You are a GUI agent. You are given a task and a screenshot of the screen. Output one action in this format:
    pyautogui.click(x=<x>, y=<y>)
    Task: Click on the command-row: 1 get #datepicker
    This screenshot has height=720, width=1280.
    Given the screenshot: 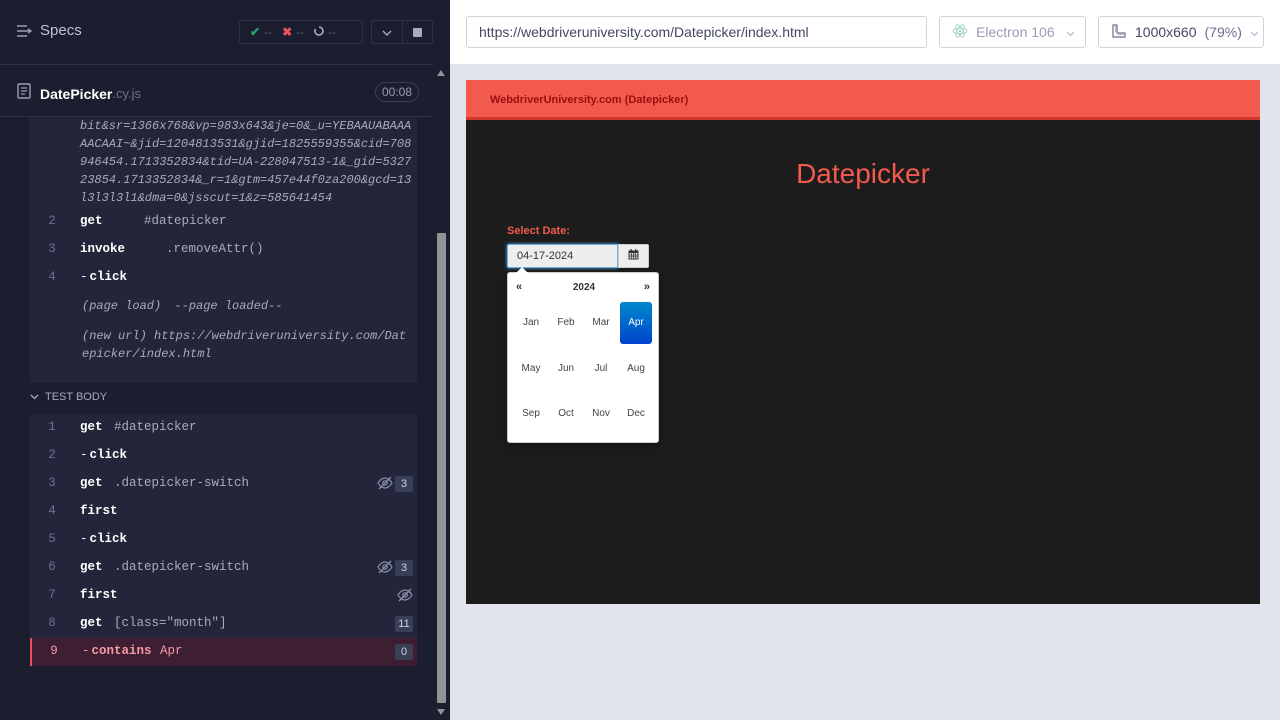 What is the action you would take?
    pyautogui.click(x=223, y=428)
    